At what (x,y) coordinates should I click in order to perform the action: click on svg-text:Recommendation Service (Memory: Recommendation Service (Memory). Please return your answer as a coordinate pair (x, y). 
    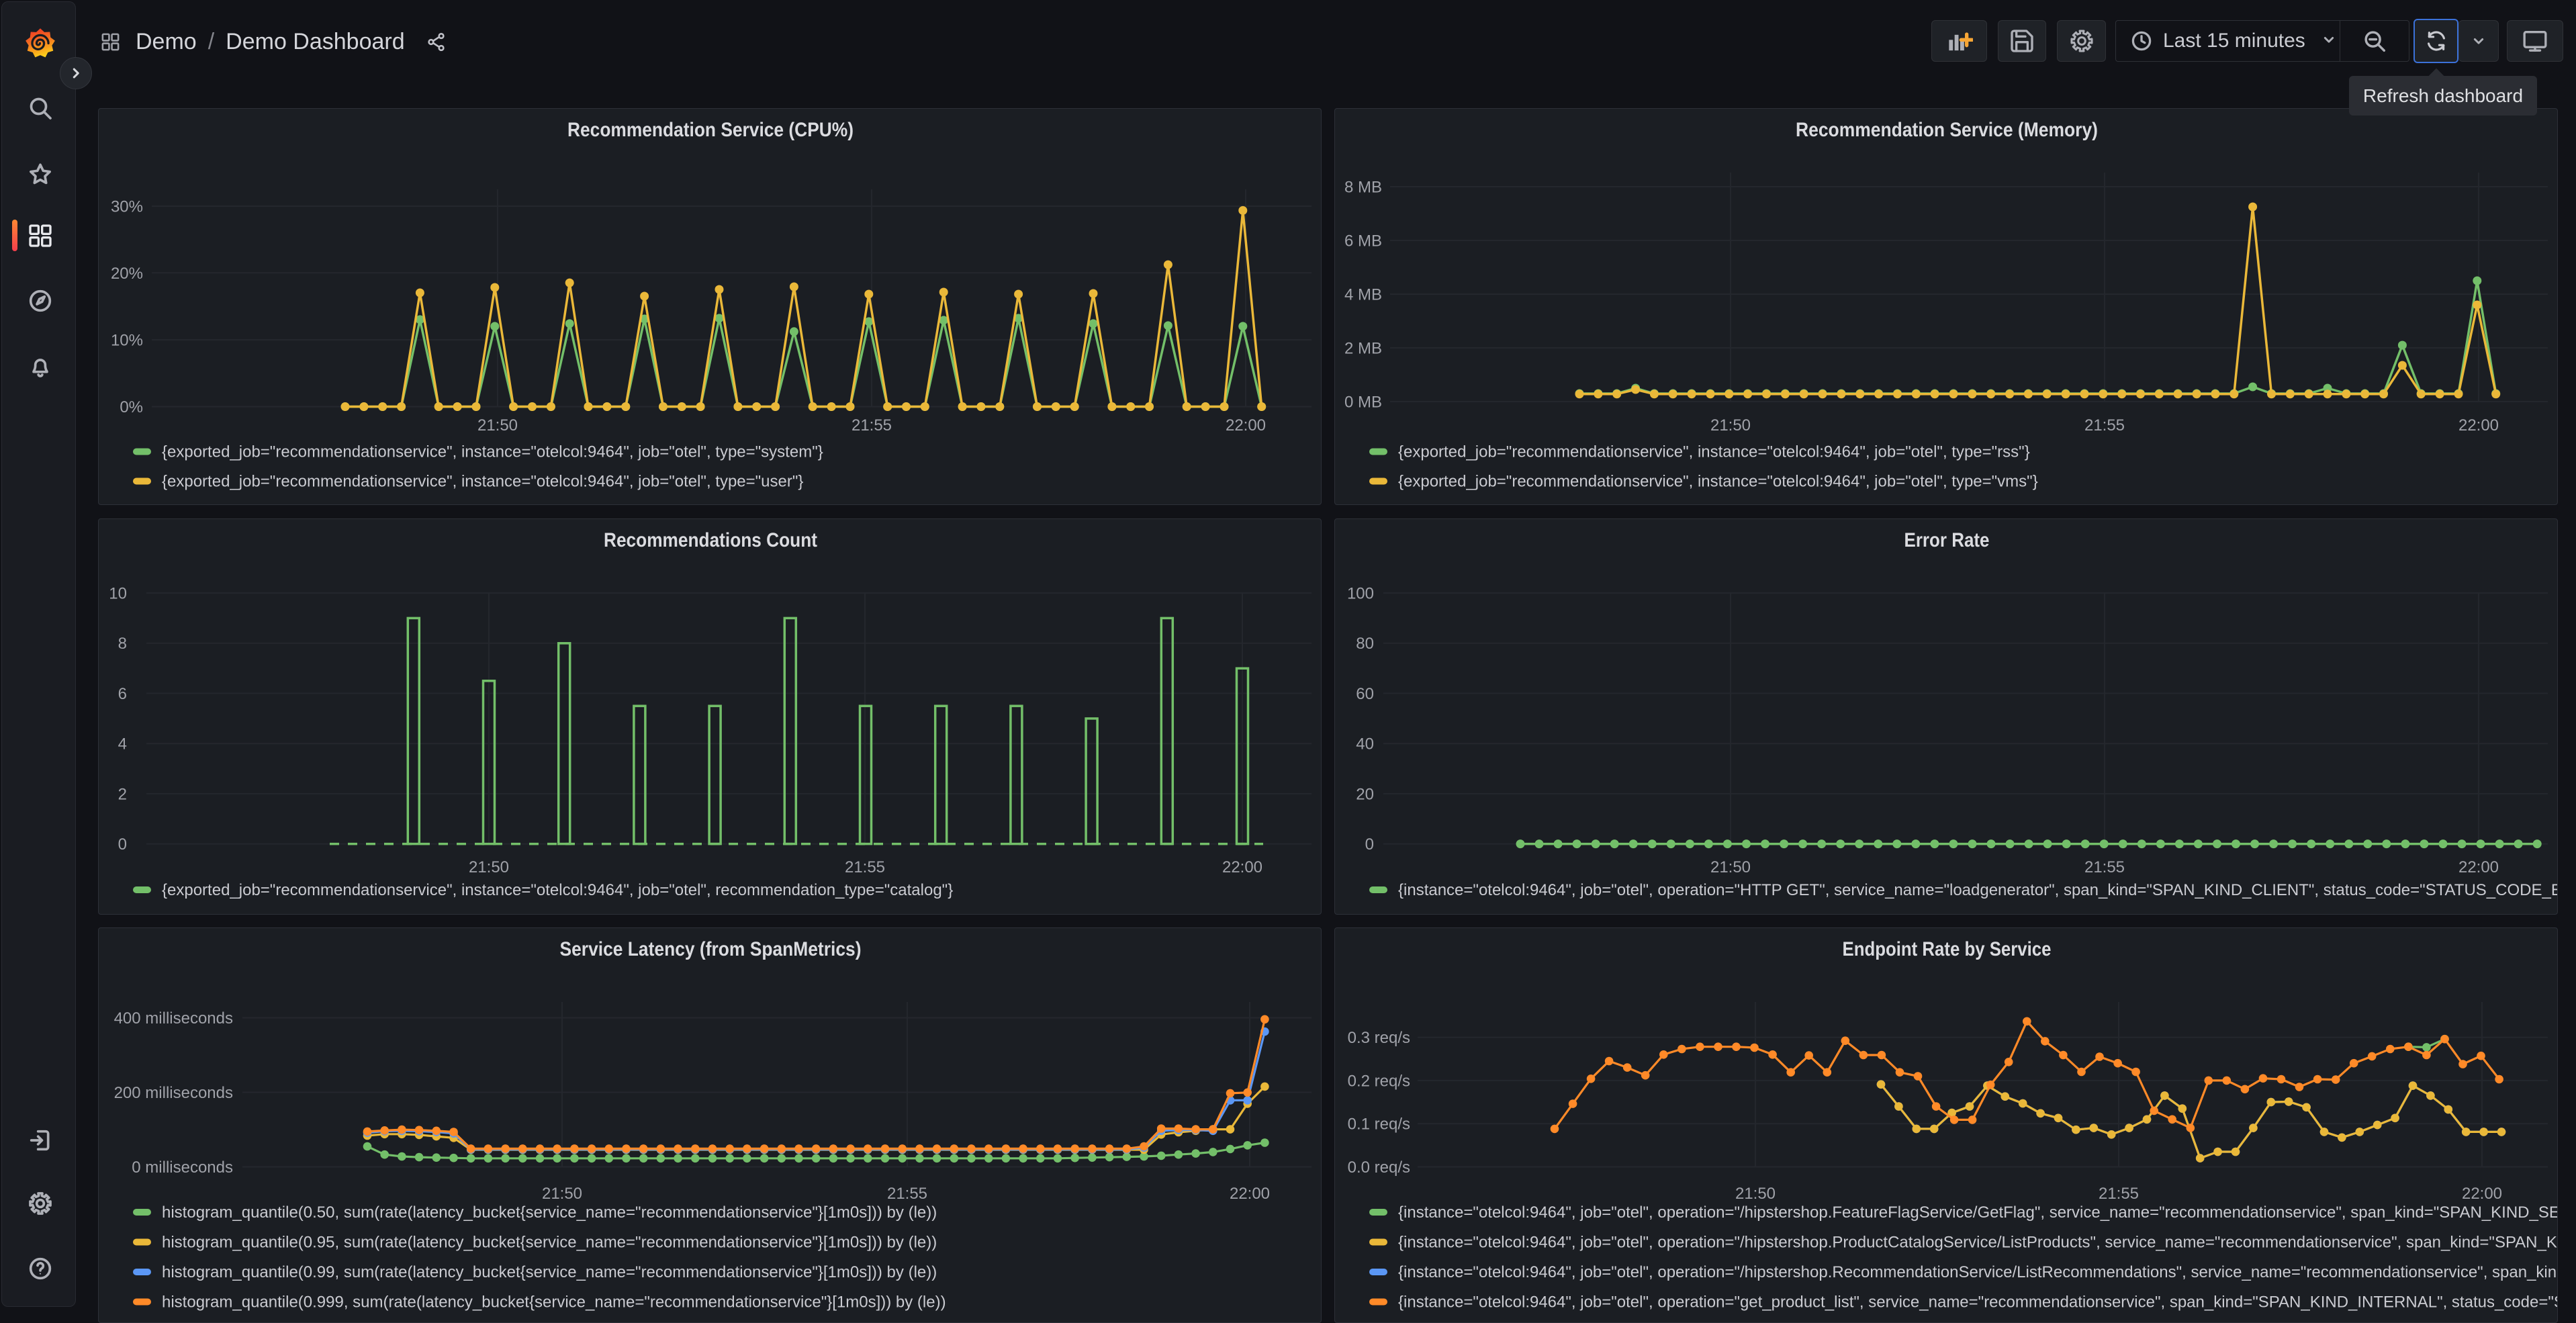
    Looking at the image, I should click on (1947, 130).